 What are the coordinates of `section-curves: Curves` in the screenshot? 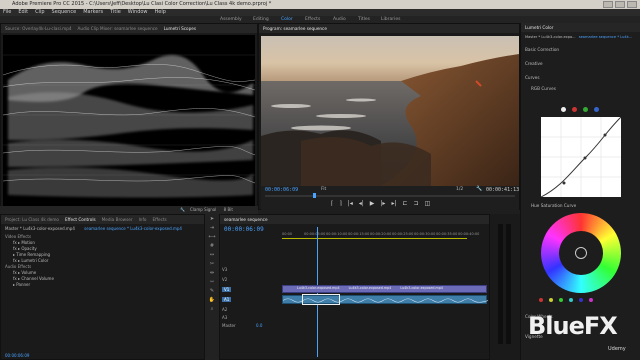 It's located at (532, 77).